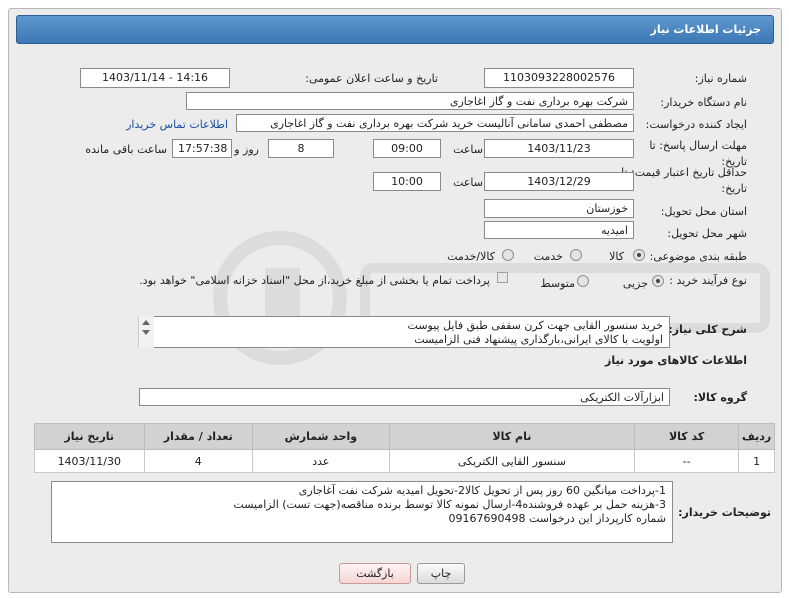 The width and height of the screenshot is (789, 598). What do you see at coordinates (89, 461) in the screenshot?
I see `cell-need-date: 1403/11/30` at bounding box center [89, 461].